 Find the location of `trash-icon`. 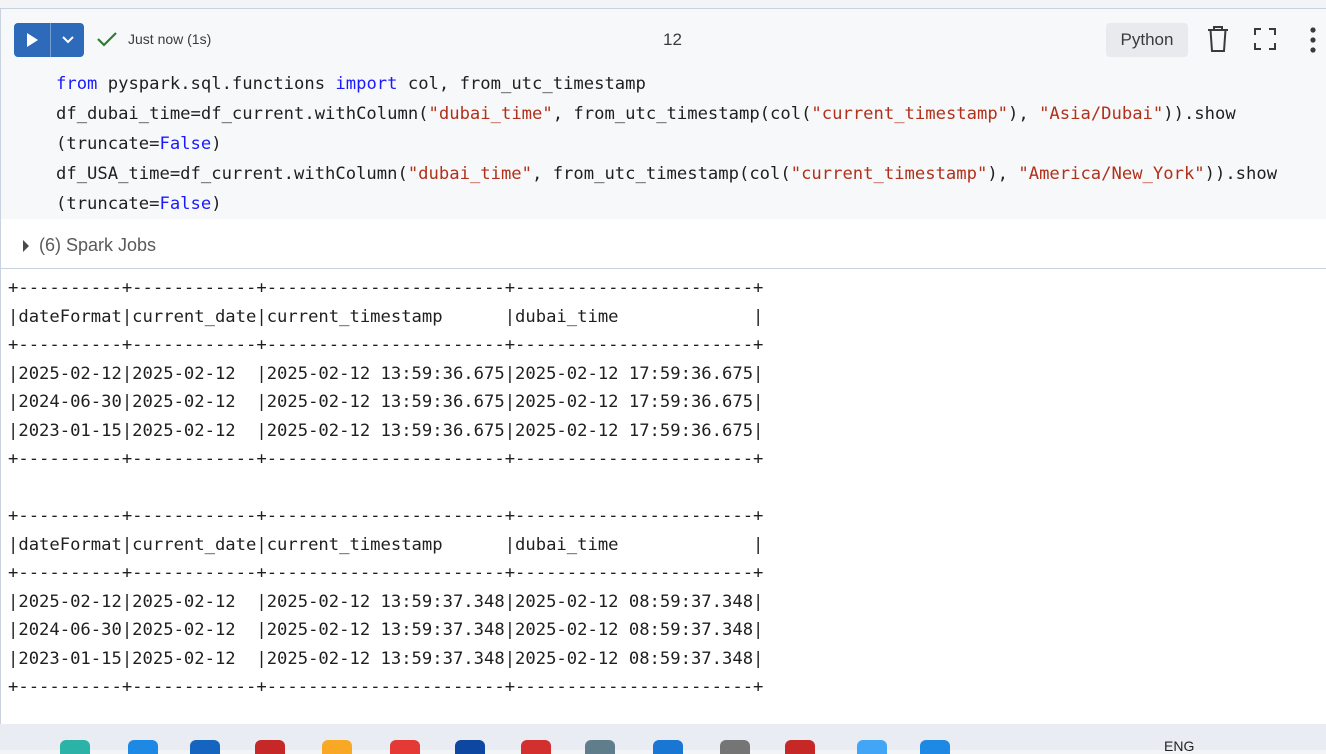

trash-icon is located at coordinates (1218, 39).